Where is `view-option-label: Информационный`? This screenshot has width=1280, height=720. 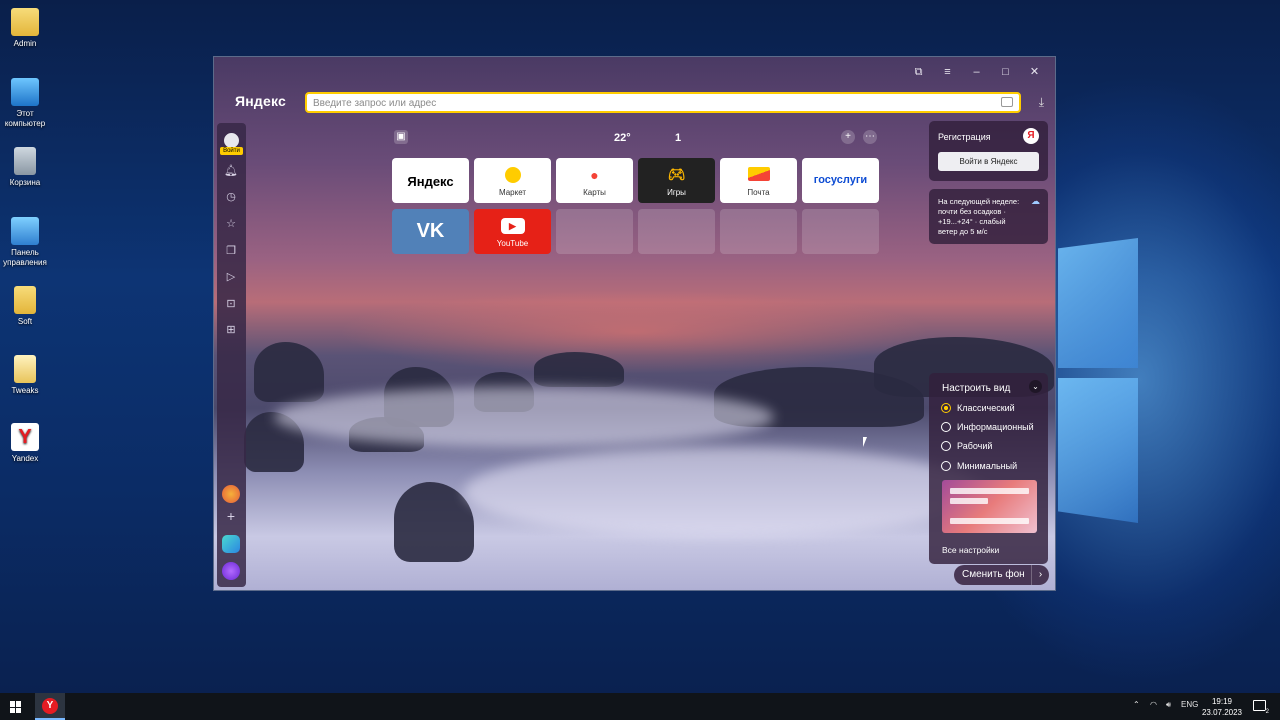 view-option-label: Информационный is located at coordinates (995, 427).